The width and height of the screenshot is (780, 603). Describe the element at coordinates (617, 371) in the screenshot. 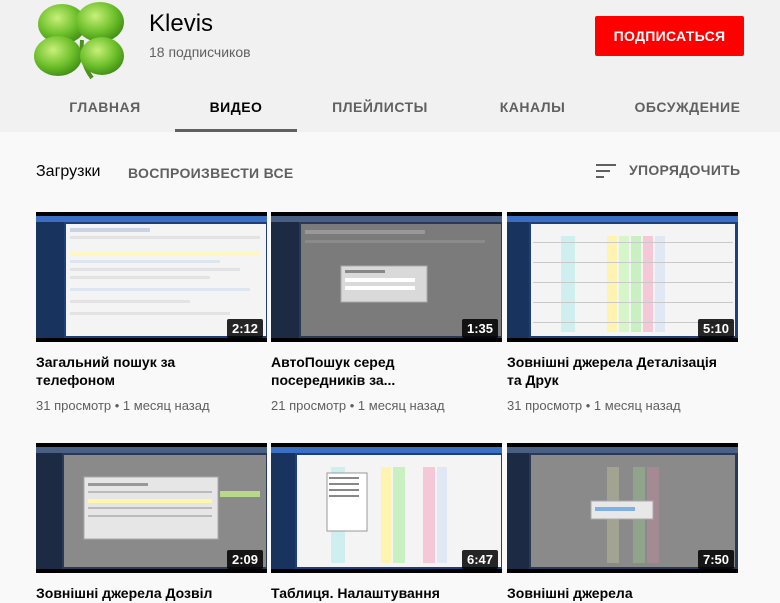

I see `video-title: Зовнішні джерела Деталізація та Друк` at that location.